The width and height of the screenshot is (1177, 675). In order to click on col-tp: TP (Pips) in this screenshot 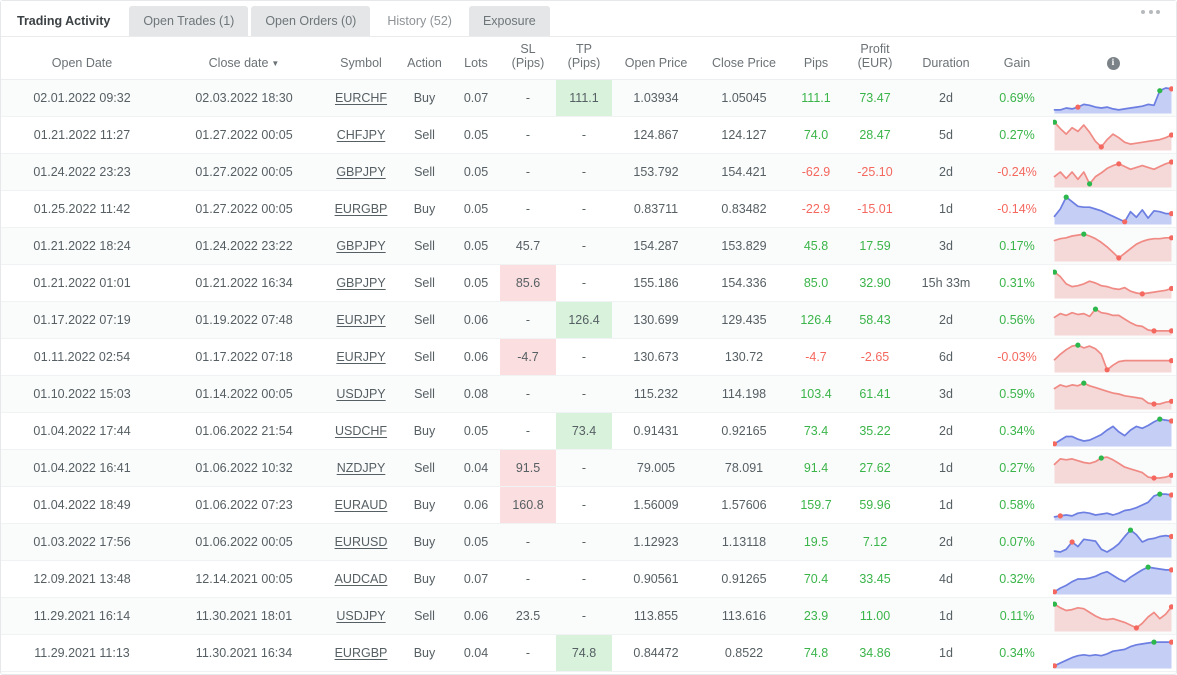, I will do `click(584, 58)`.